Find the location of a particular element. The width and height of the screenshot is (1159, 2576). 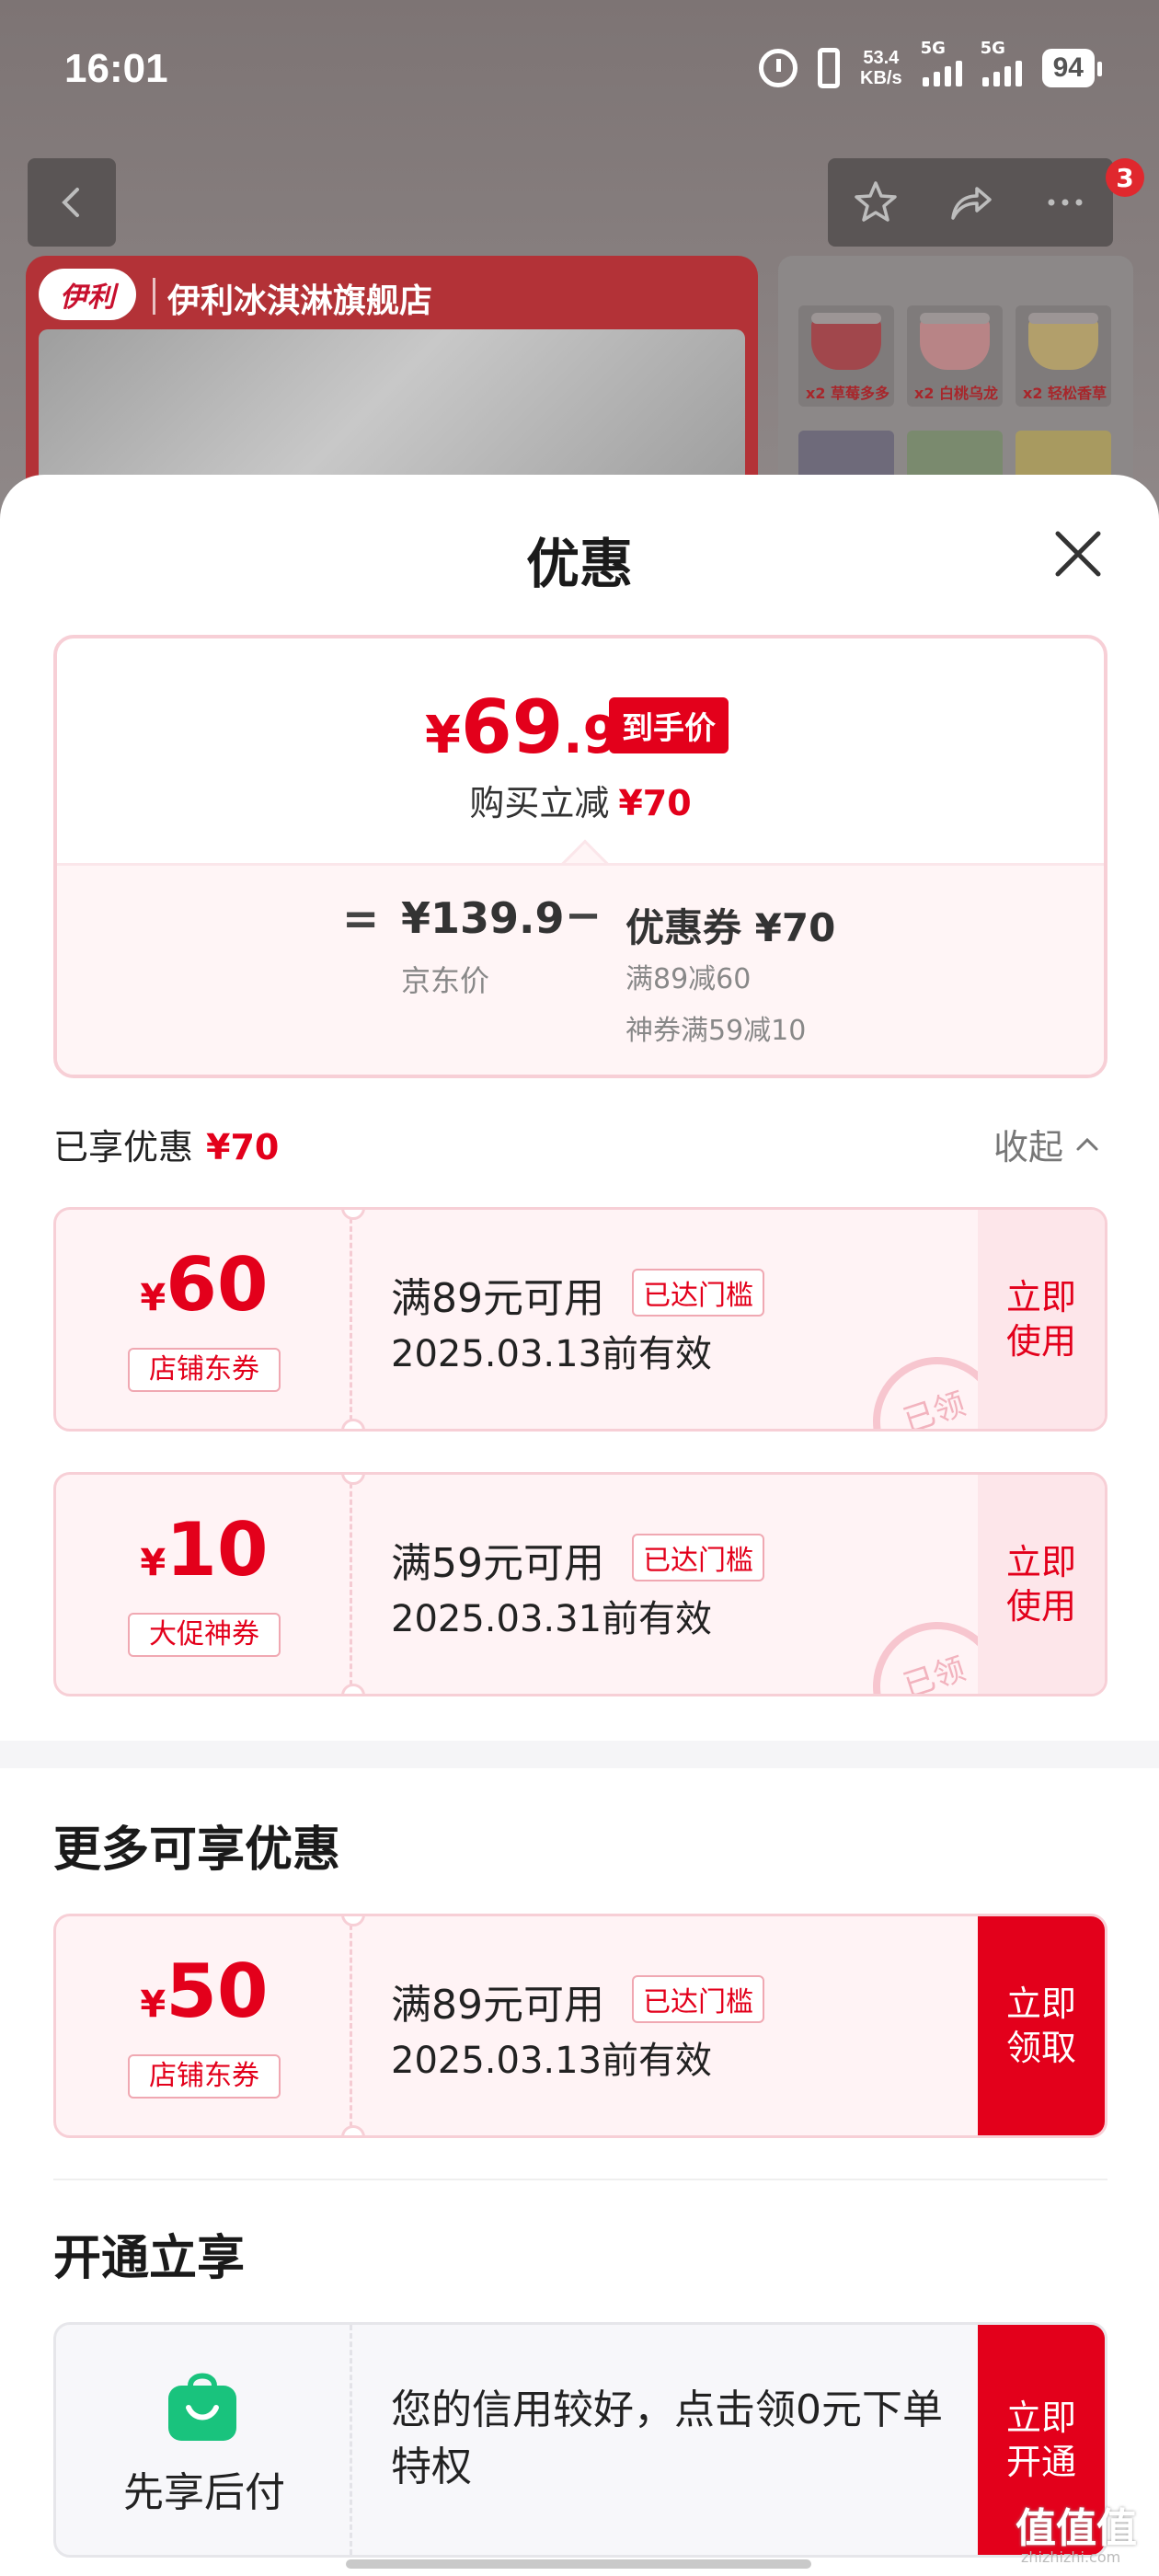

enjoyed-discount-label: 已享优惠 ¥70 is located at coordinates (166, 1147).